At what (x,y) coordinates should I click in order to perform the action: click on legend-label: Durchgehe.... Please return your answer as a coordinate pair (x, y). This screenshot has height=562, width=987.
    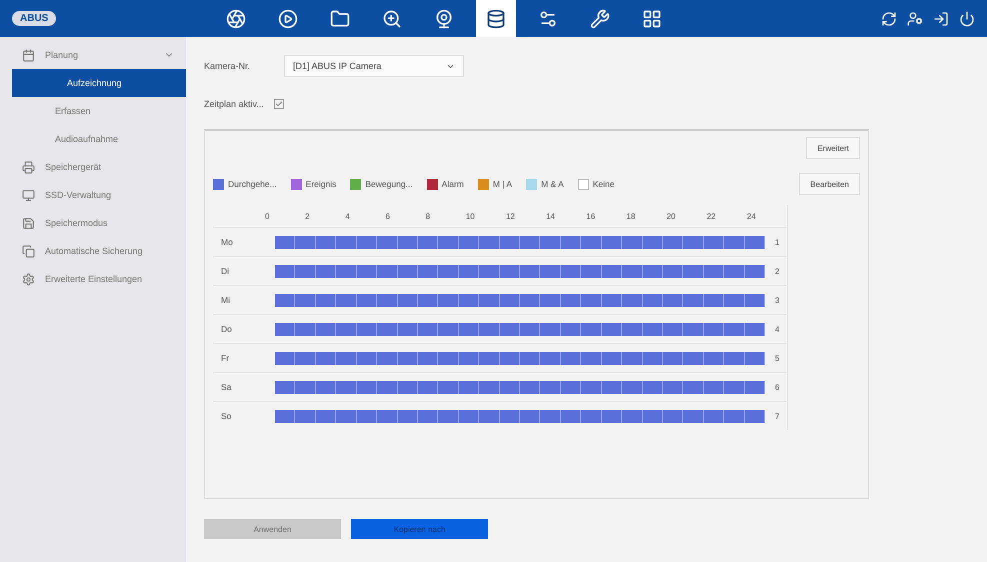
    Looking at the image, I should click on (252, 184).